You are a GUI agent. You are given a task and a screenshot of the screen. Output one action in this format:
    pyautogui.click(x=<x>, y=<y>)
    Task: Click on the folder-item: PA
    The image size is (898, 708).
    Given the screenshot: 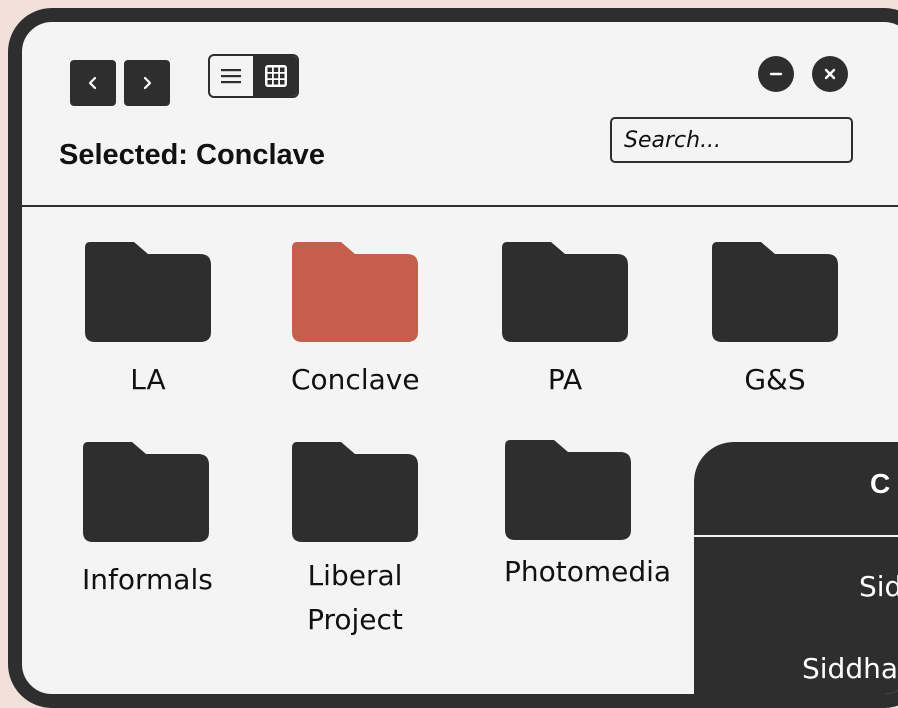 What is the action you would take?
    pyautogui.click(x=565, y=322)
    